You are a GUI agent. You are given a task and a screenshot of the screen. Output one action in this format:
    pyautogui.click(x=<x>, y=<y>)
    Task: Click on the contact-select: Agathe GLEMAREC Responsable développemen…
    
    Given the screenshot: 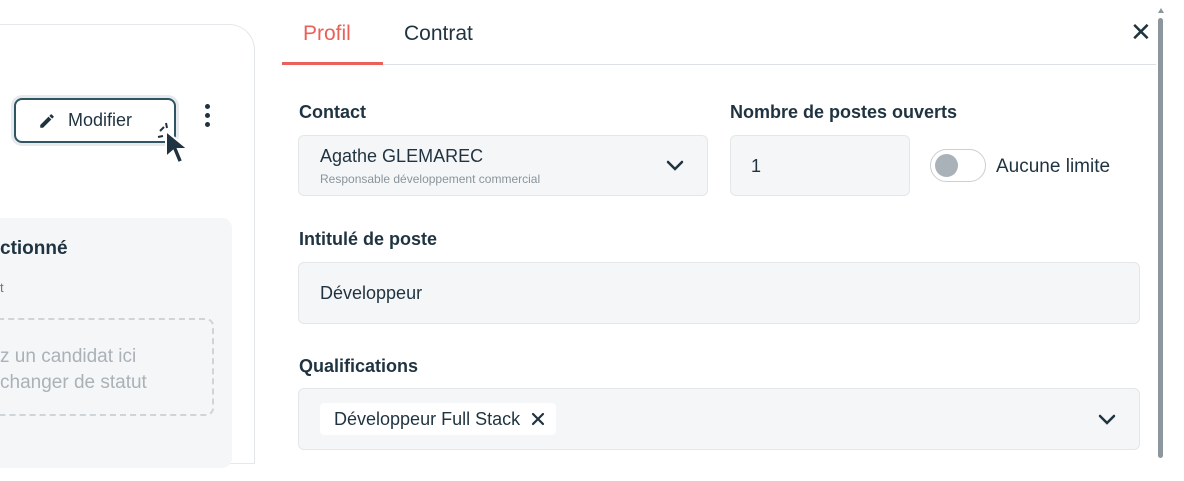 What is the action you would take?
    pyautogui.click(x=503, y=165)
    